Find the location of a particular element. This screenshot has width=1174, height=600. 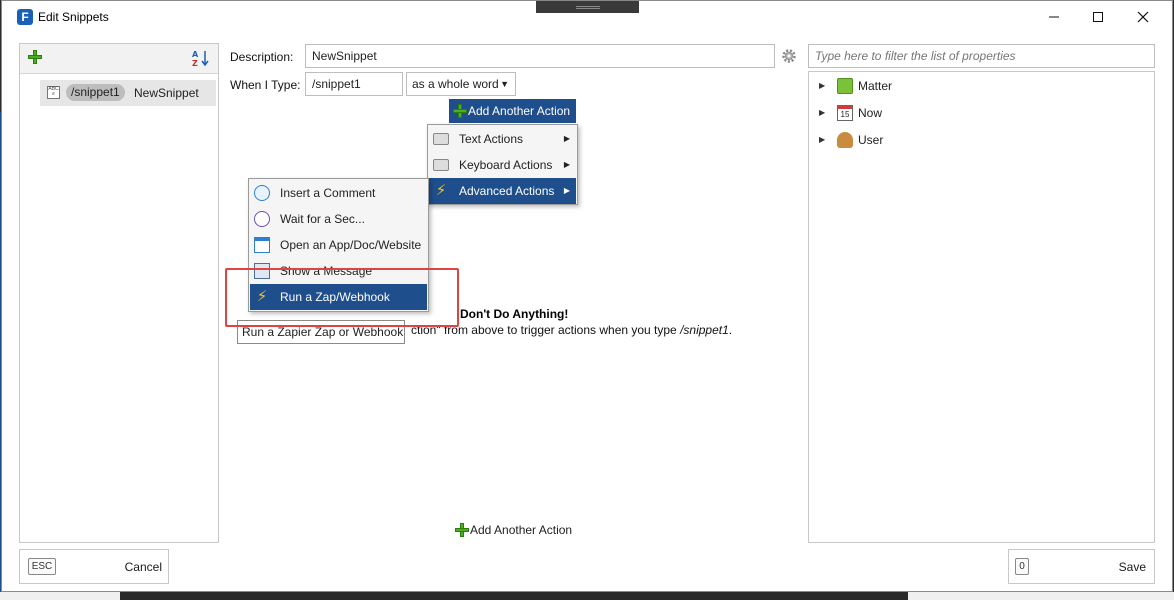

cancel-label: Cancel is located at coordinates (143, 567).